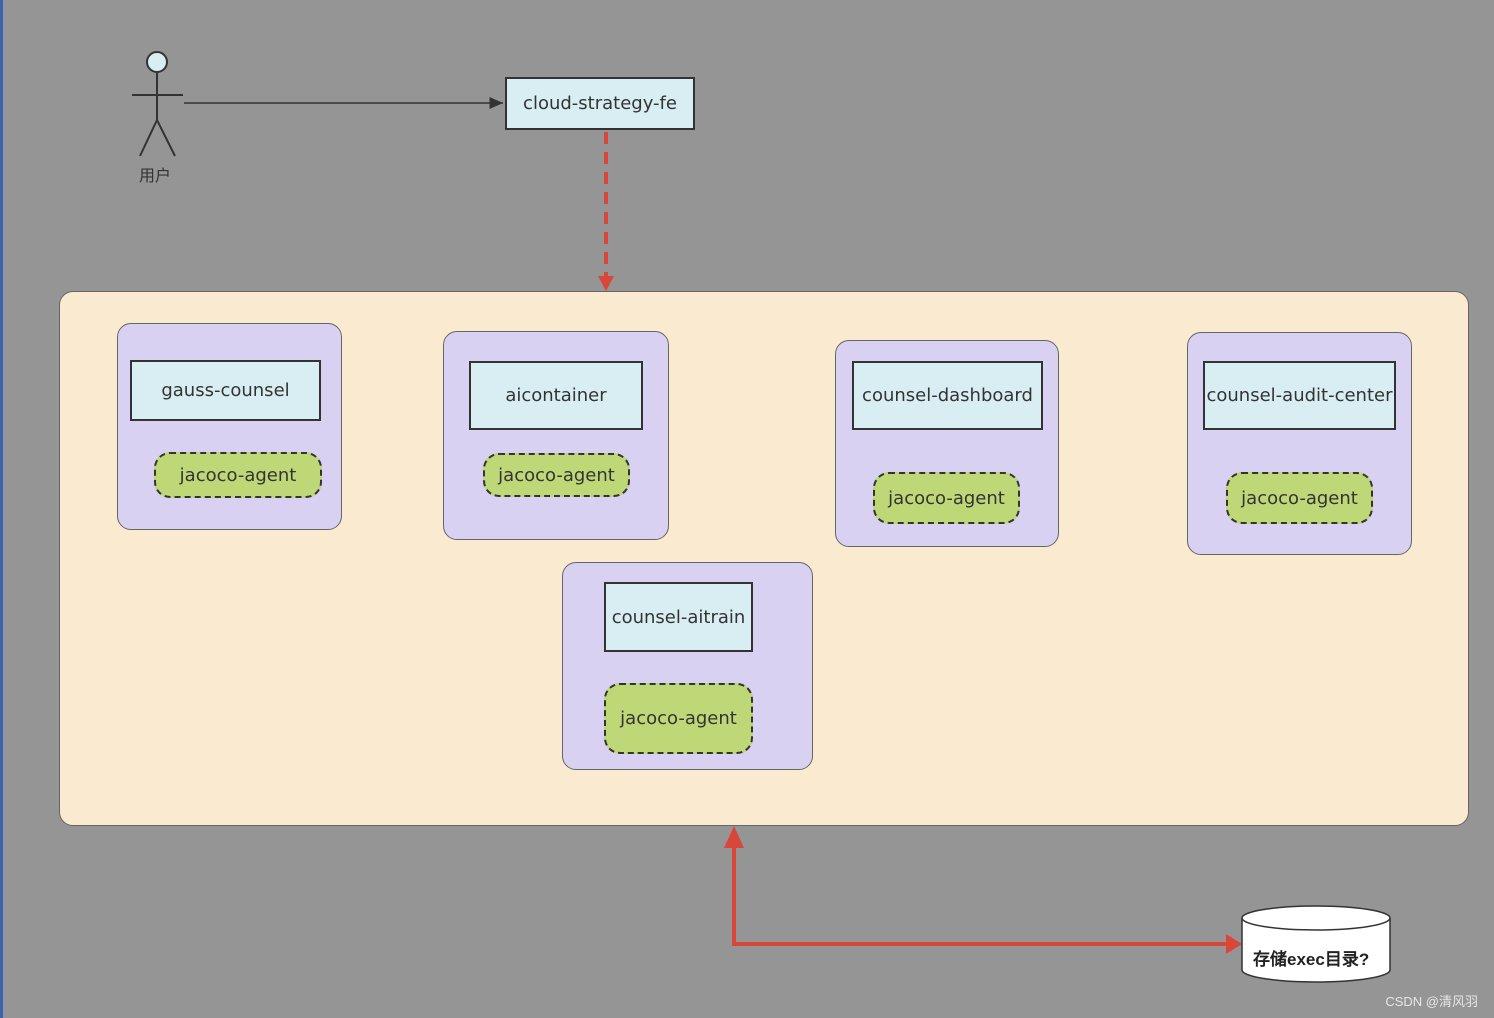  I want to click on watermark-text: CSDN @清风羽, so click(1431, 1001).